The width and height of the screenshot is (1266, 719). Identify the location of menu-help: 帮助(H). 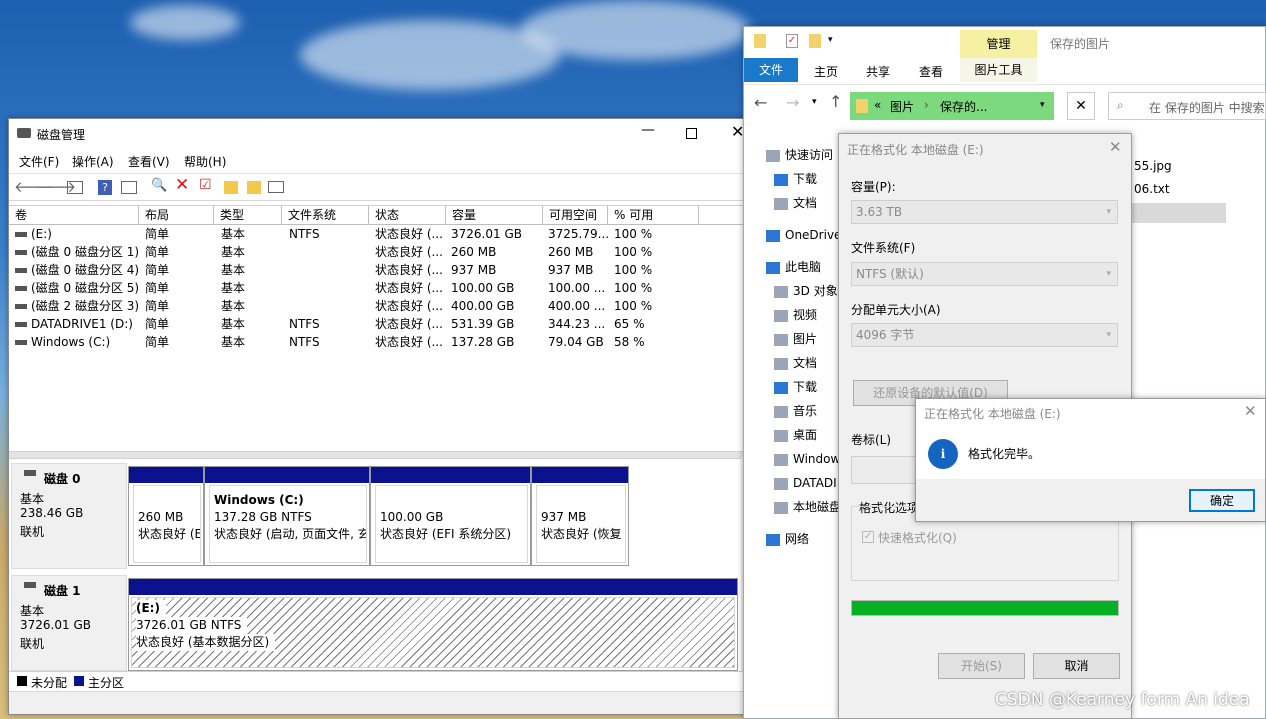
(205, 161).